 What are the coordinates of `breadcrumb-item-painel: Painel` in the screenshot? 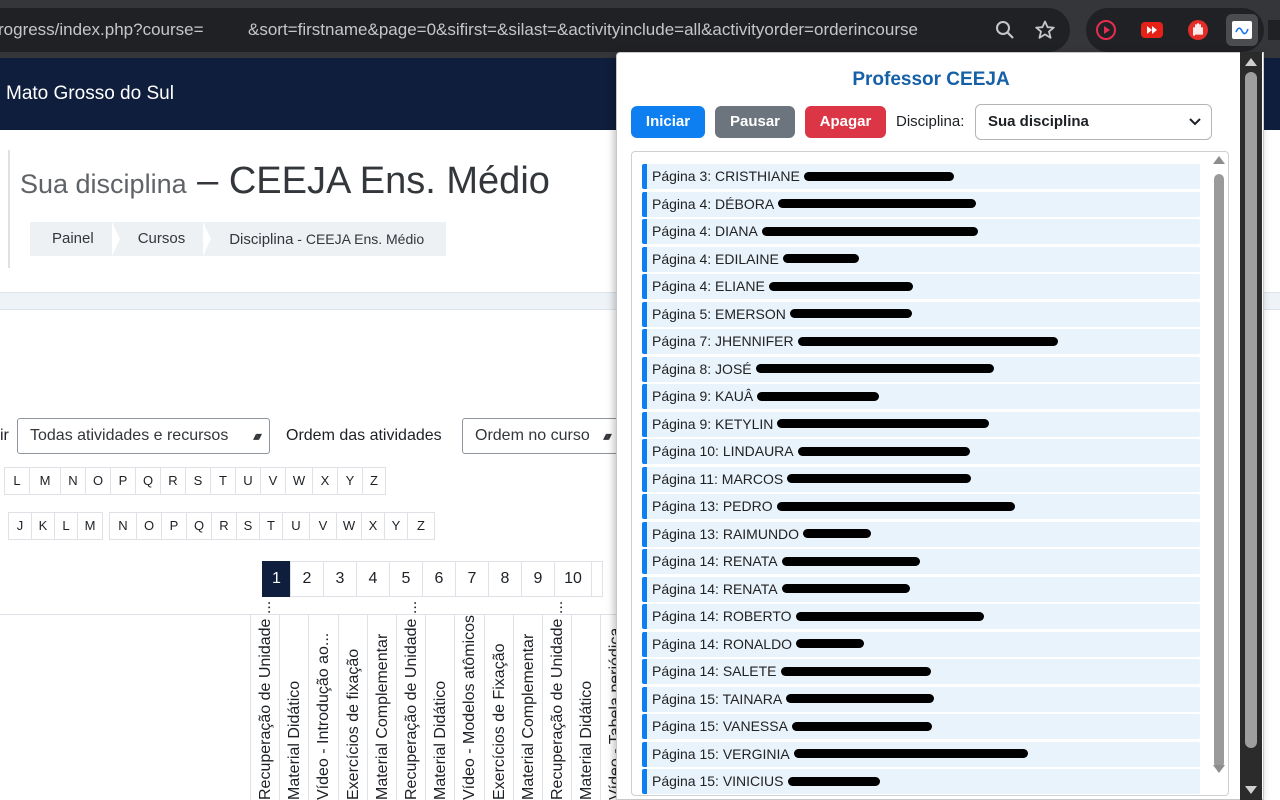 It's located at (75, 239).